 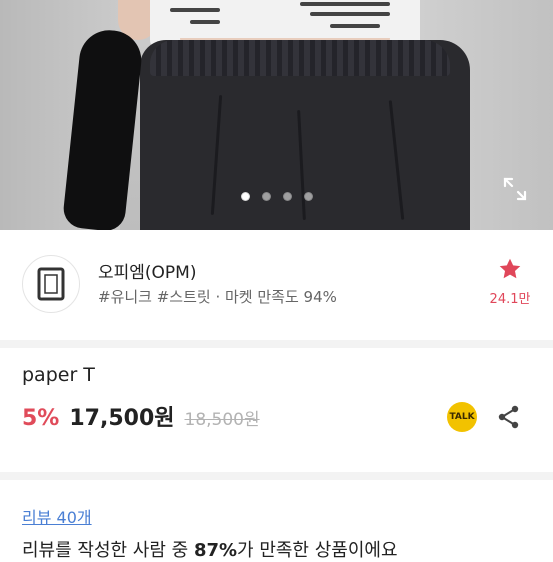 What do you see at coordinates (317, 550) in the screenshot?
I see `review-summary-suffix: 가 만족한 상품이에요` at bounding box center [317, 550].